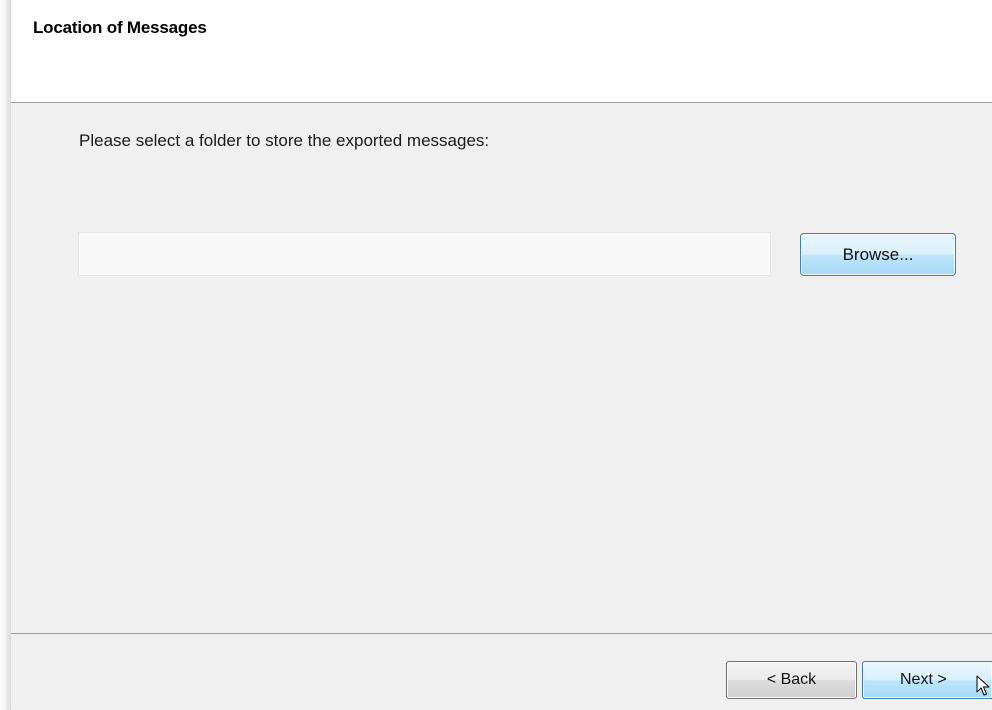 The width and height of the screenshot is (992, 710). I want to click on wizard-footer: < Back Next >, so click(501, 672).